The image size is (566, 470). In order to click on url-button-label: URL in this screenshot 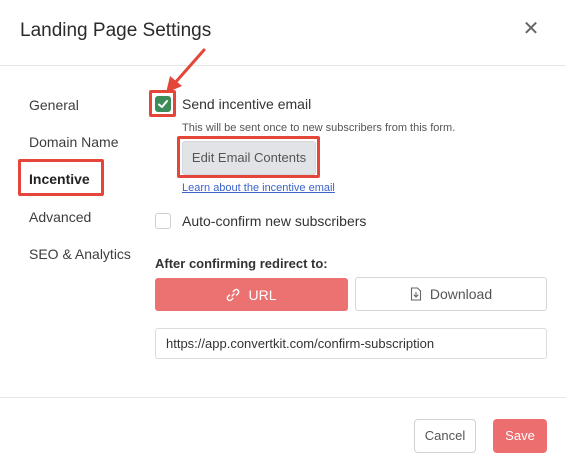, I will do `click(262, 294)`.